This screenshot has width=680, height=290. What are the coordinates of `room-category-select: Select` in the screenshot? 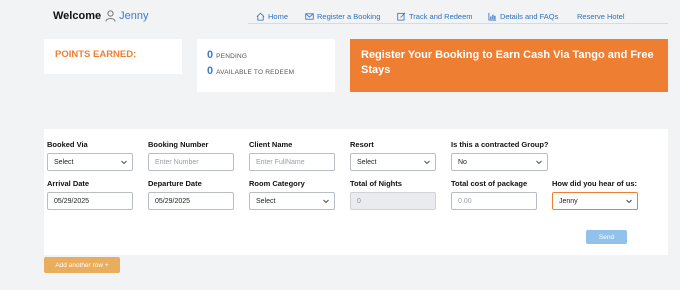 It's located at (292, 201).